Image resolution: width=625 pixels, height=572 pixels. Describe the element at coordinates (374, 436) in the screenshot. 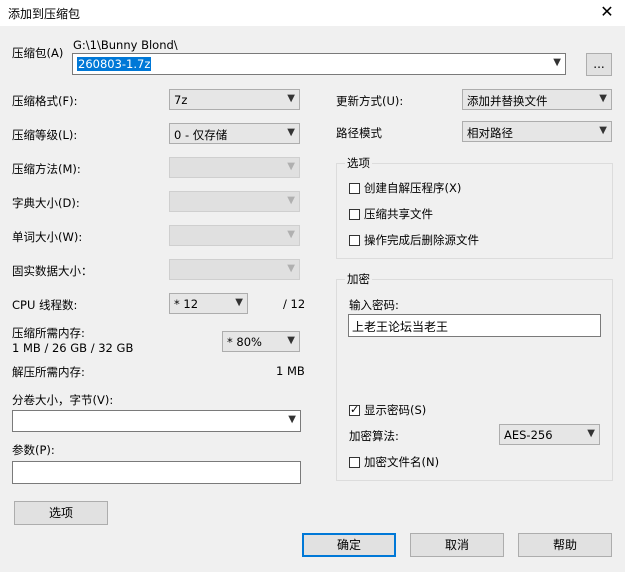

I see `algo-label: 加密算法:` at that location.